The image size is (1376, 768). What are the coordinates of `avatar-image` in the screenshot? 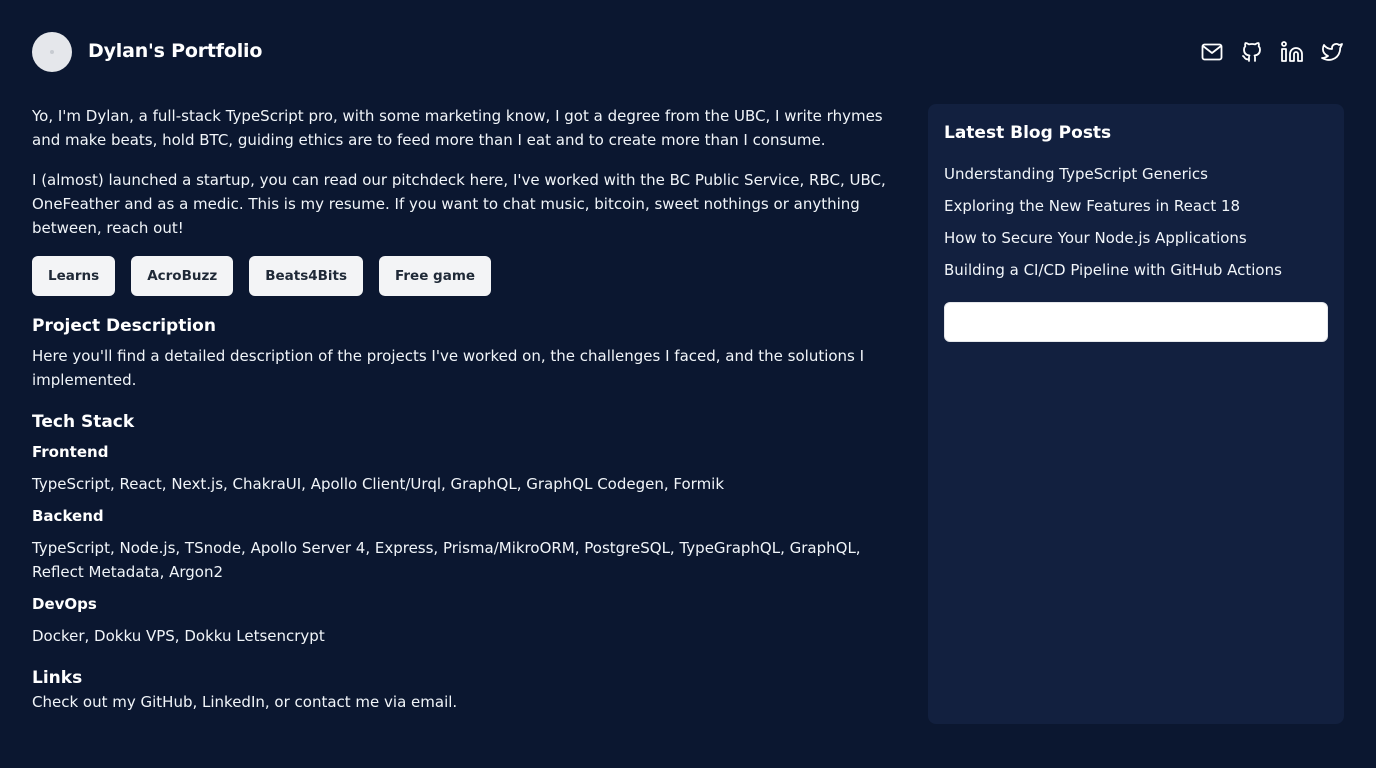 It's located at (52, 52).